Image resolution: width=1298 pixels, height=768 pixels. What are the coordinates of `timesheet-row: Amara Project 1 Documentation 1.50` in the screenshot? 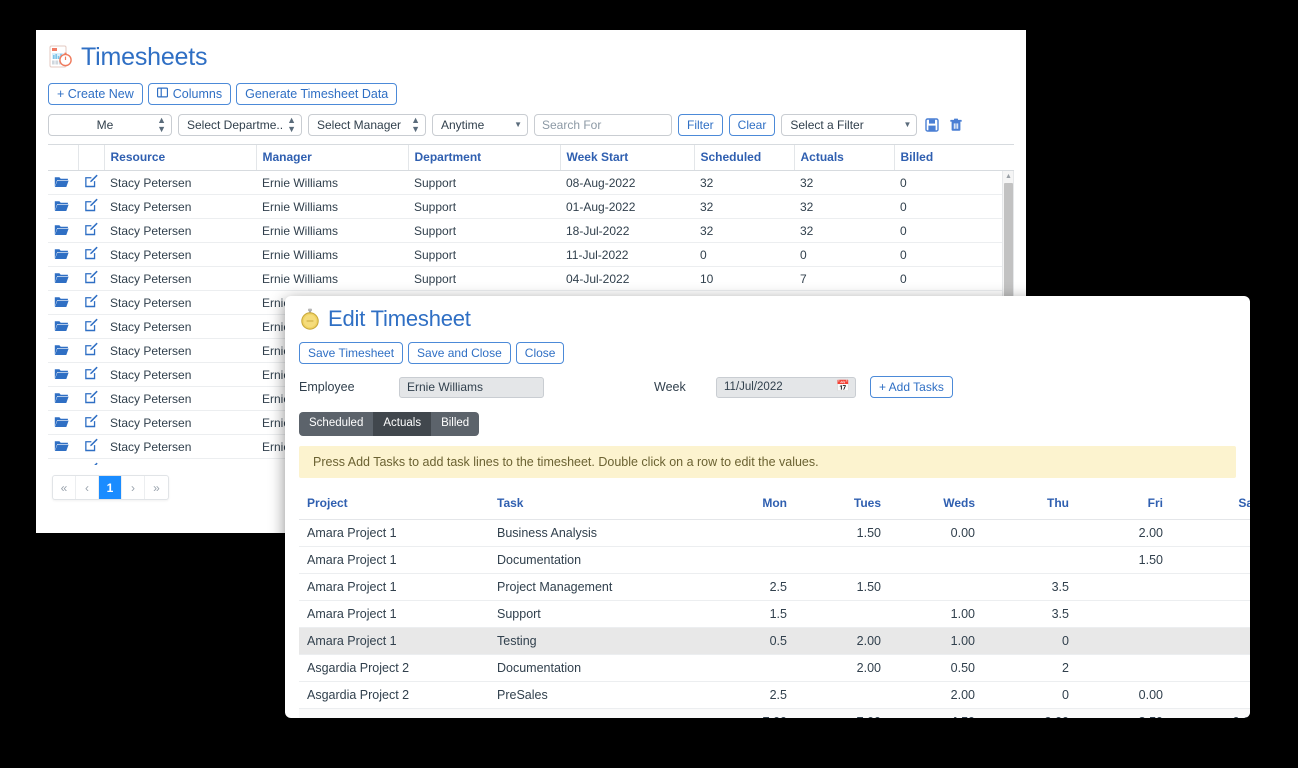 It's located at (774, 560).